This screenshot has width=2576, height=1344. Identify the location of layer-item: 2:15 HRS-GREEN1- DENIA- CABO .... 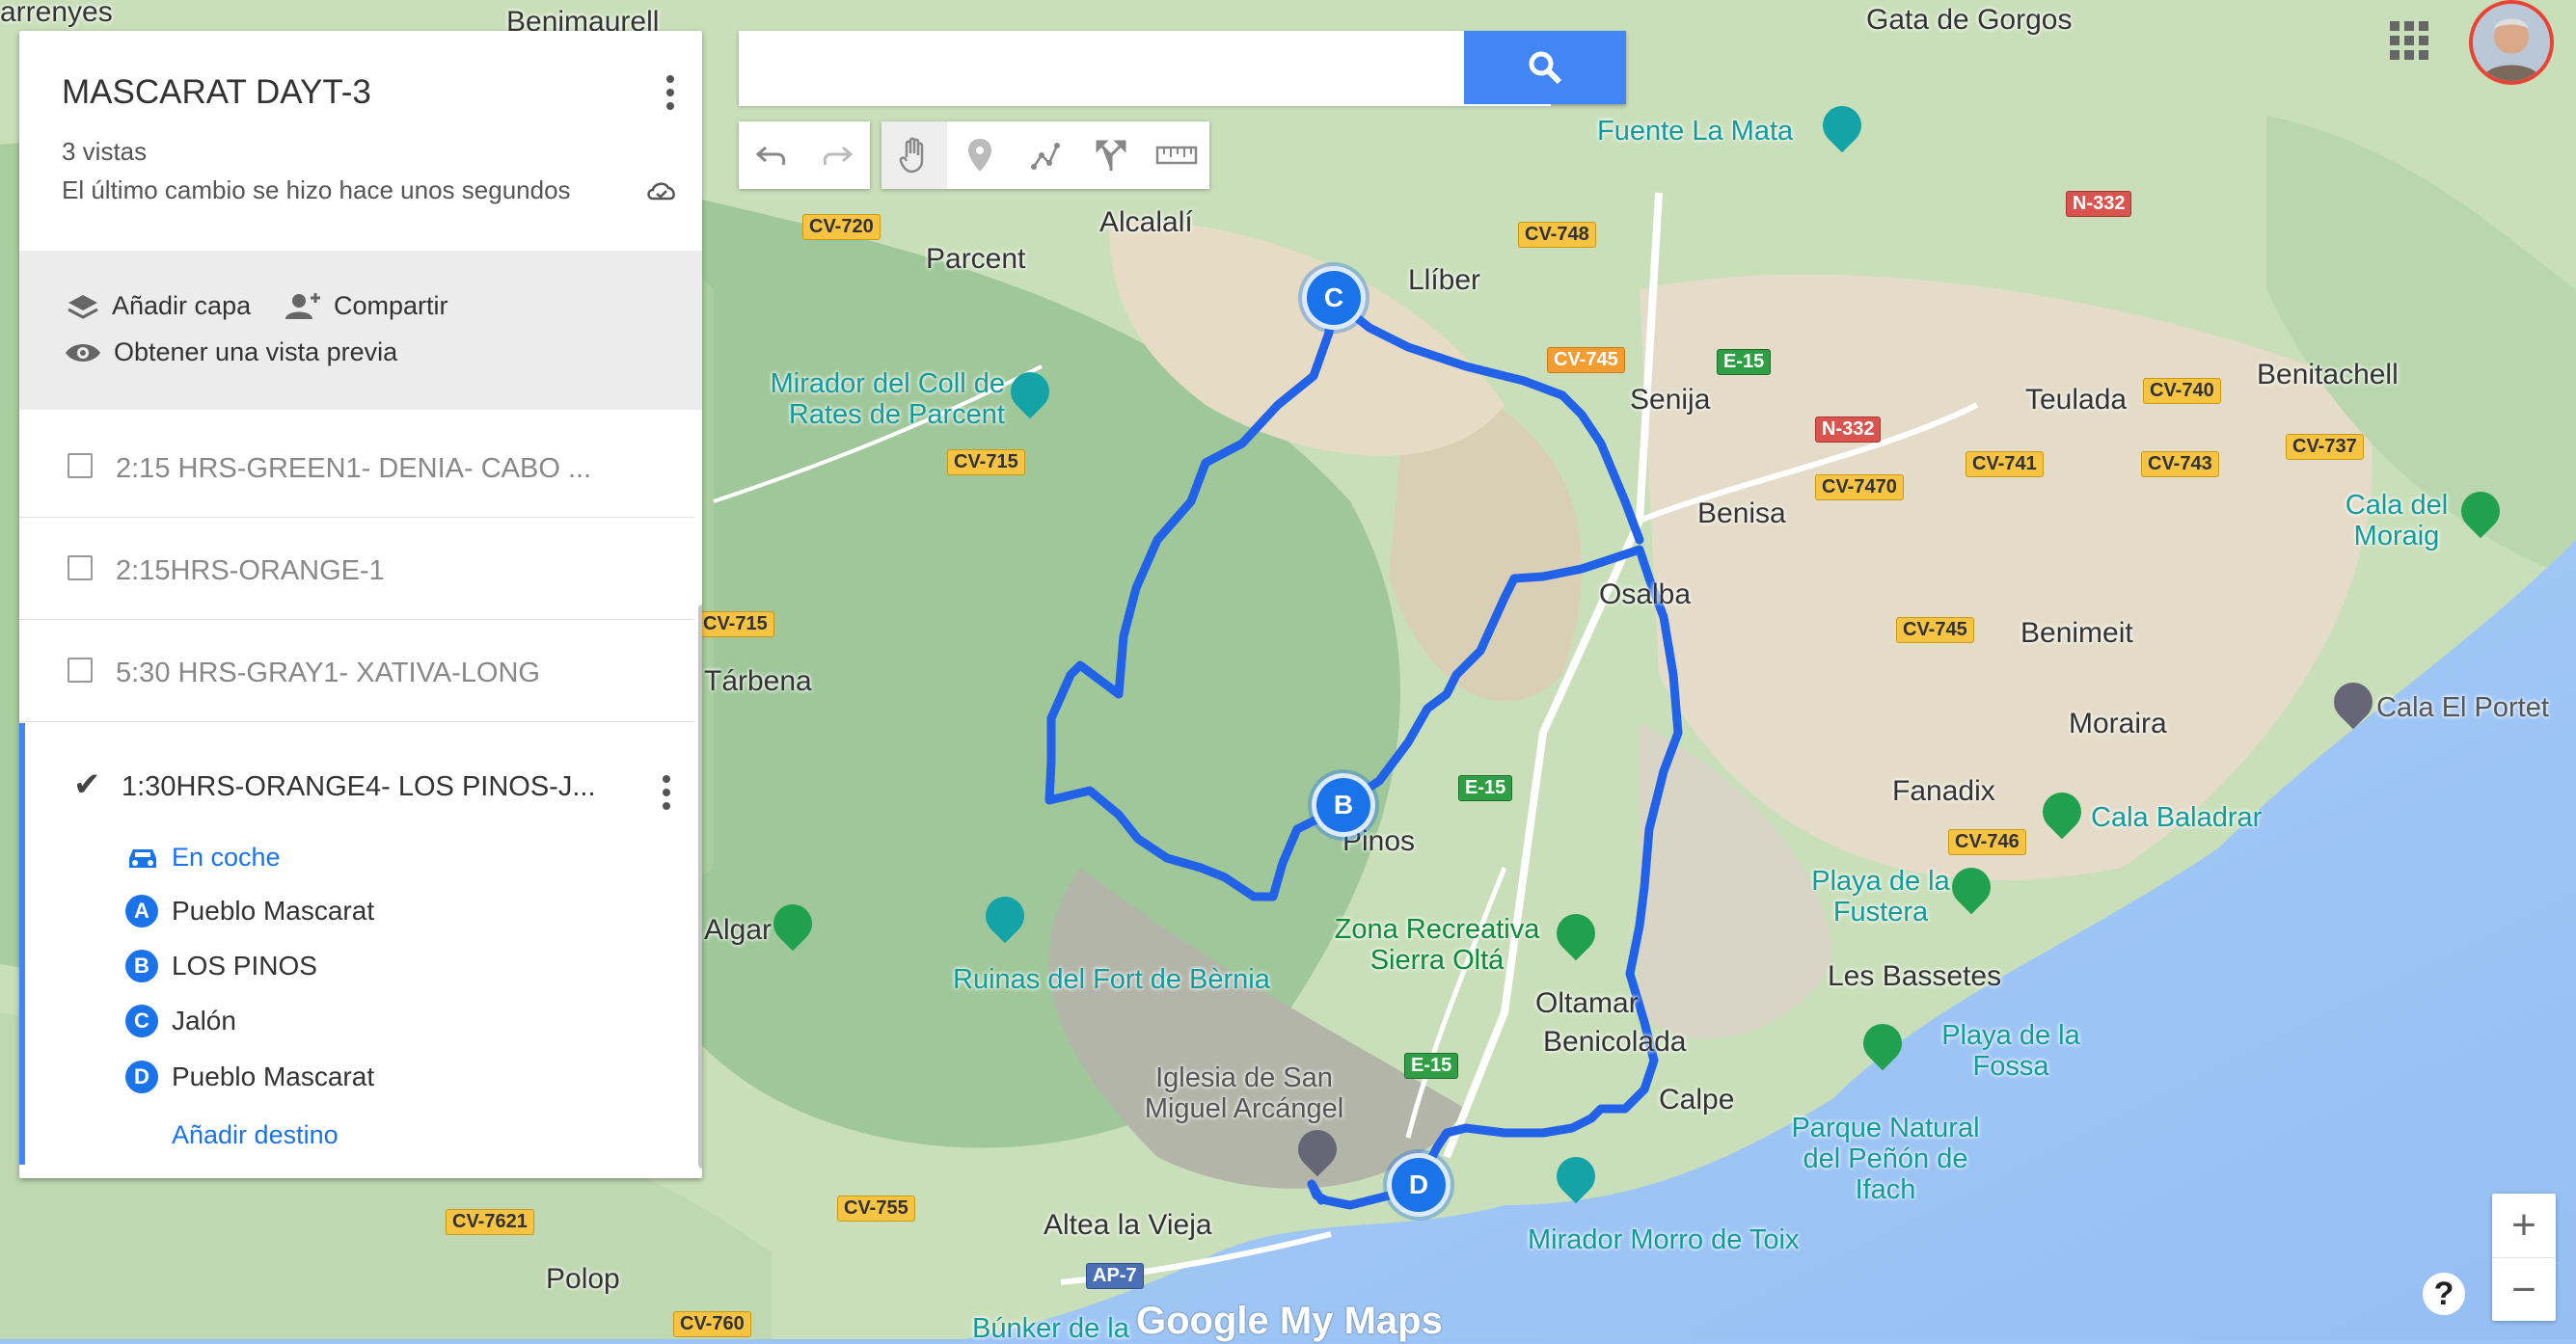
(356, 467).